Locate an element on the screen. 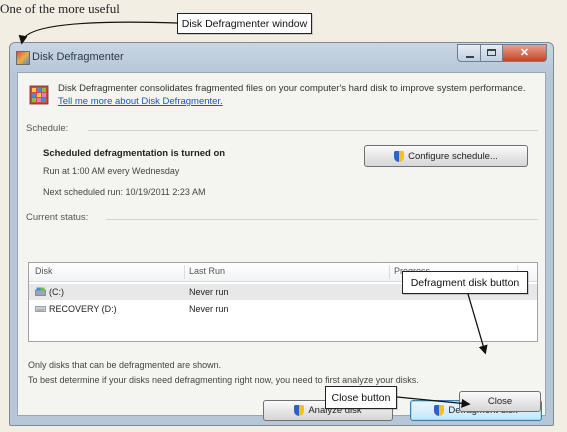 This screenshot has height=432, width=567. arrow-to-window is located at coordinates (98, 33).